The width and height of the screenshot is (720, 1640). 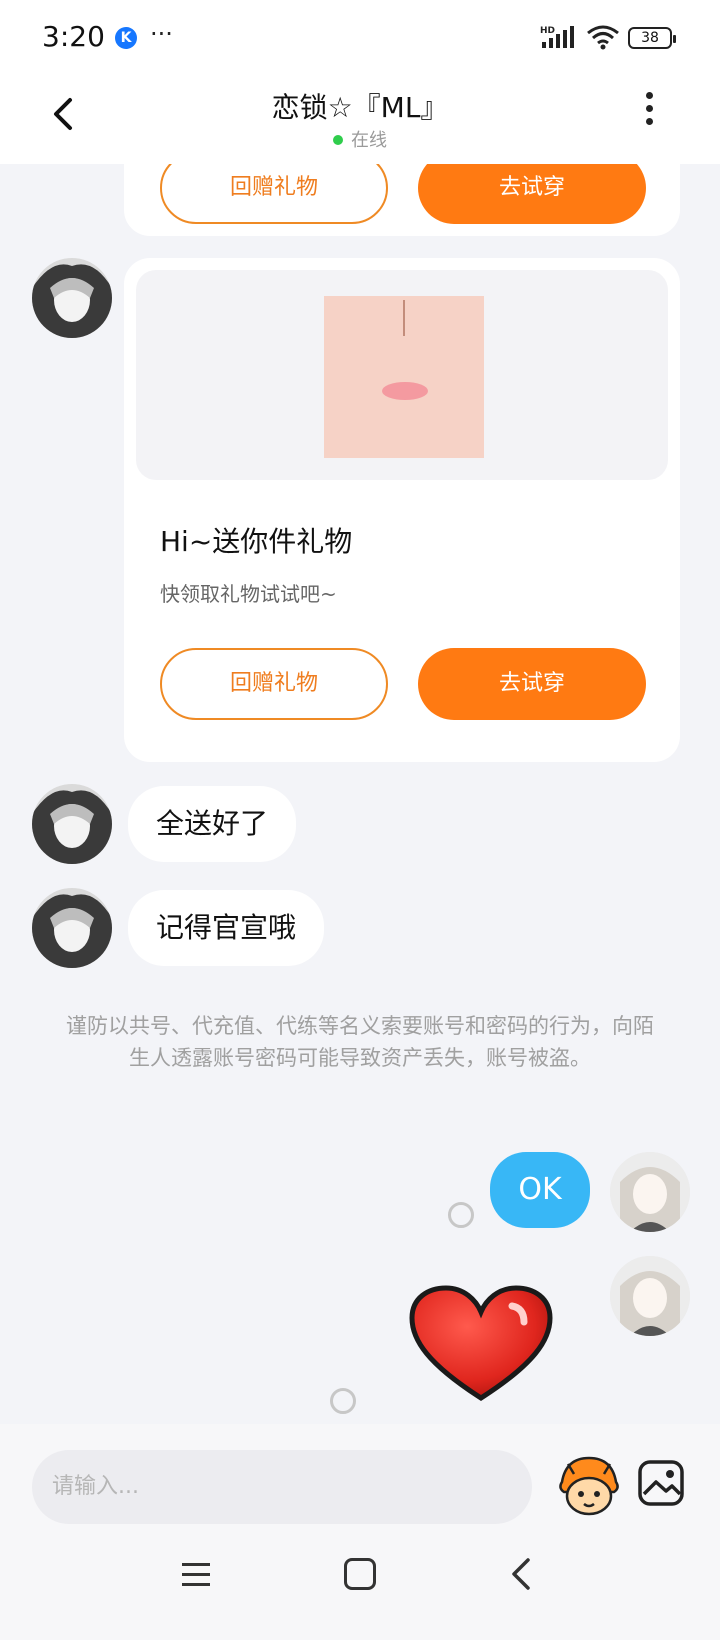 What do you see at coordinates (547, 31) in the screenshot?
I see `network-type-label: HD` at bounding box center [547, 31].